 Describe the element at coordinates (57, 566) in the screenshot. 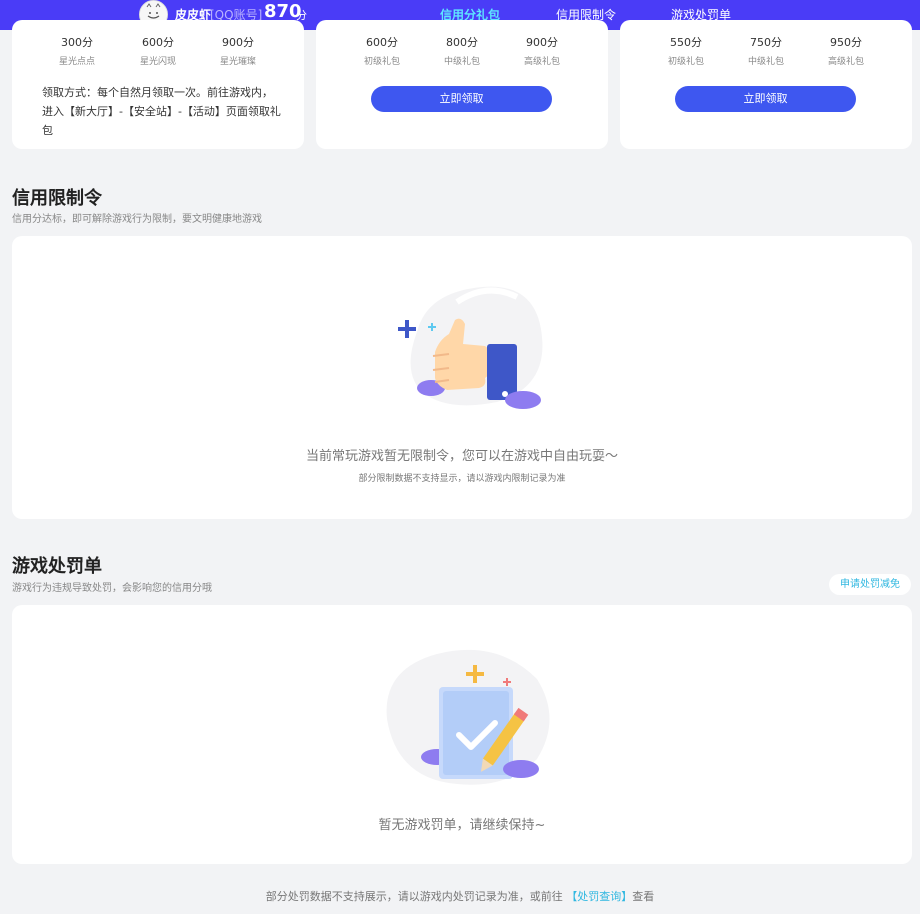

I see `section-title-penalty: 游戏处罚单` at that location.